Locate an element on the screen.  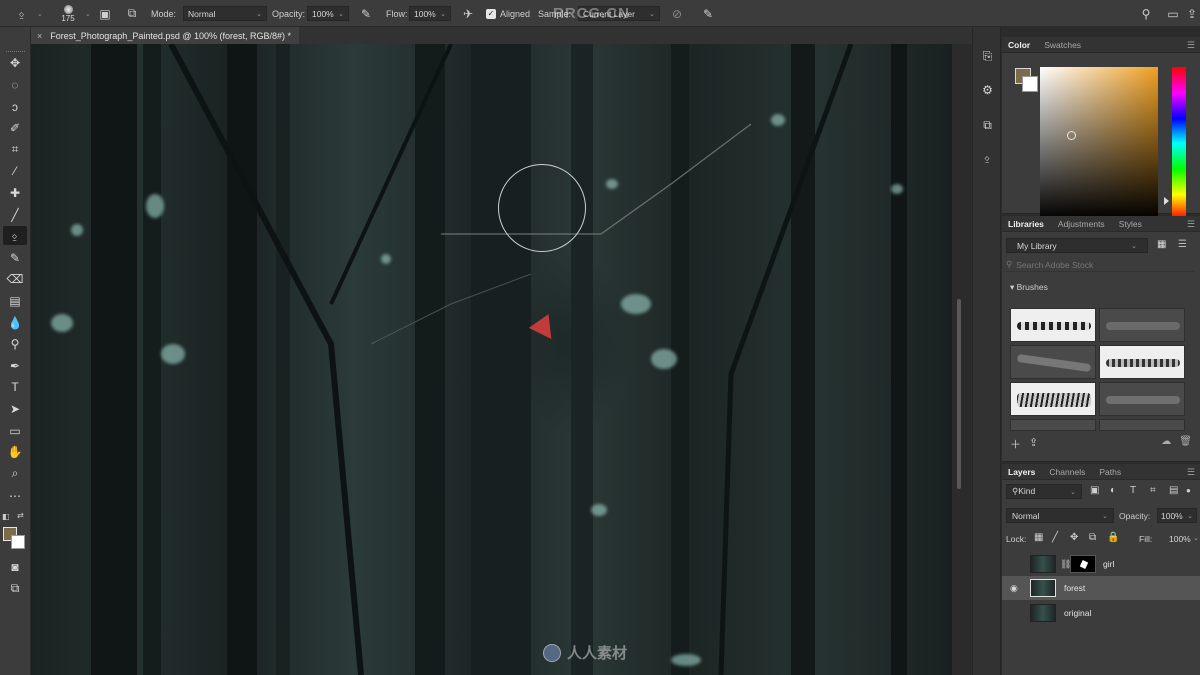
brushes-section-header: ▾ Brushes is located at coordinates (1029, 287).